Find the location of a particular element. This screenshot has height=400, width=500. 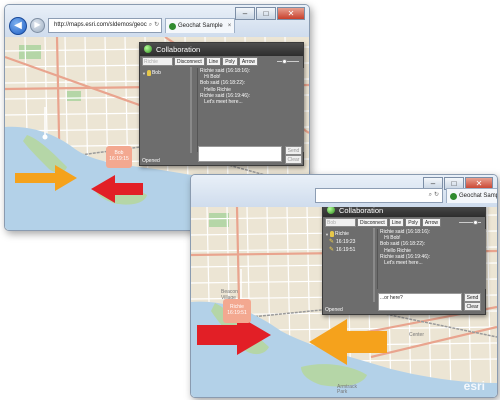

user-item: ▼ Richie is located at coordinates (347, 234).